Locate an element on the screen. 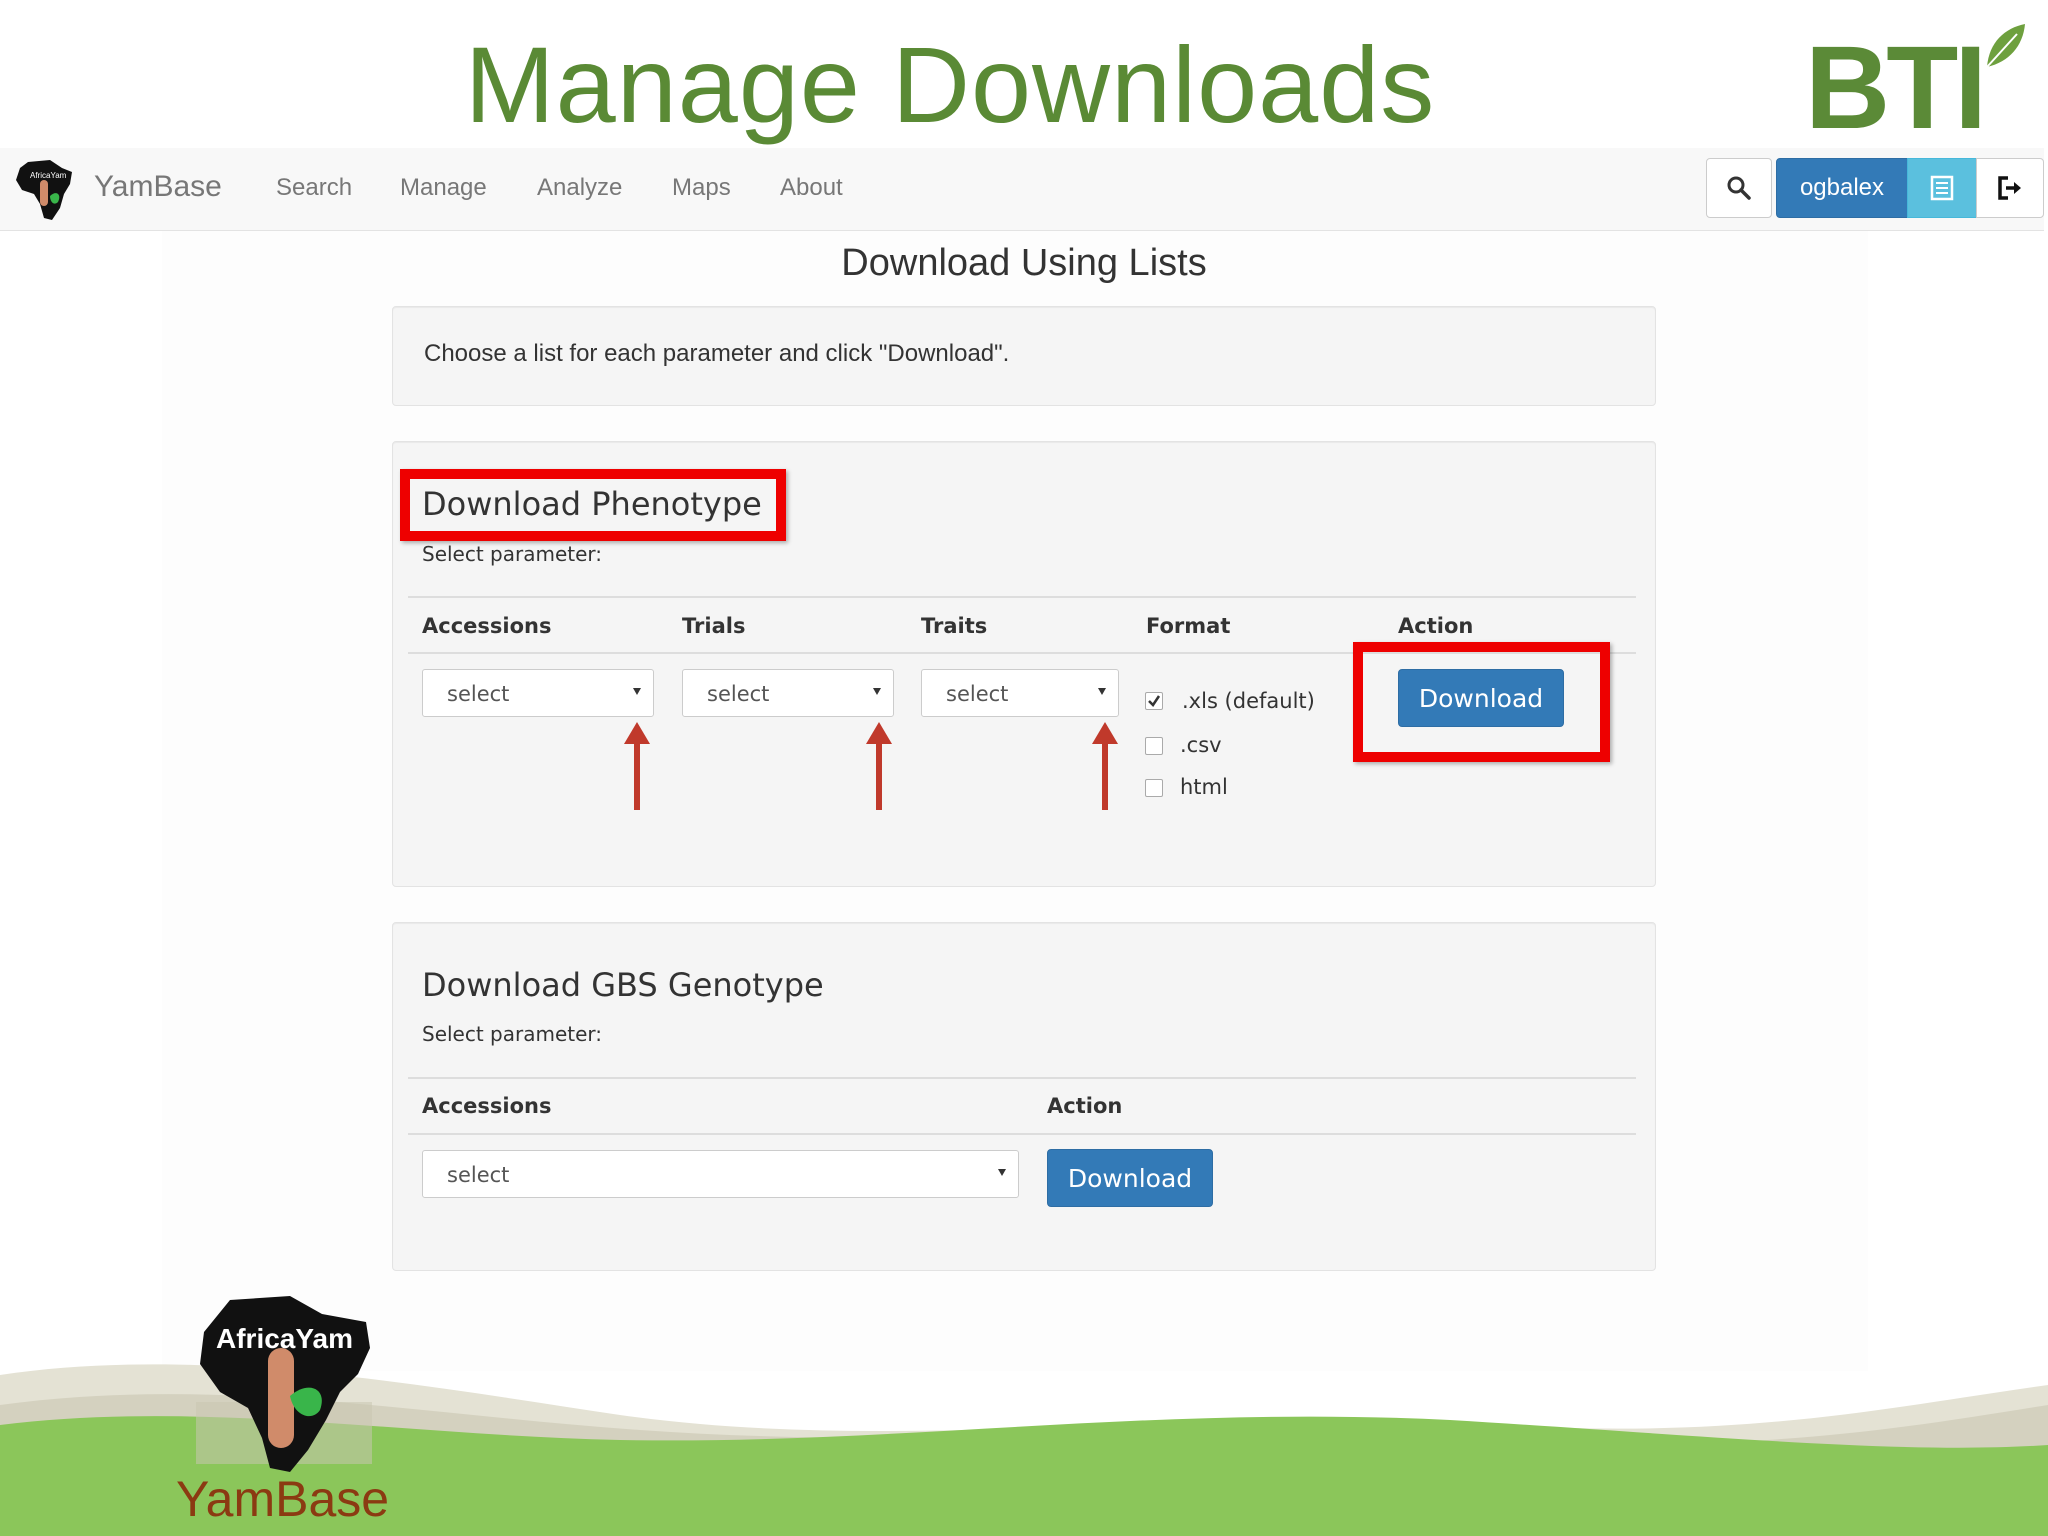  xls-label: .xls (default) is located at coordinates (1248, 701).